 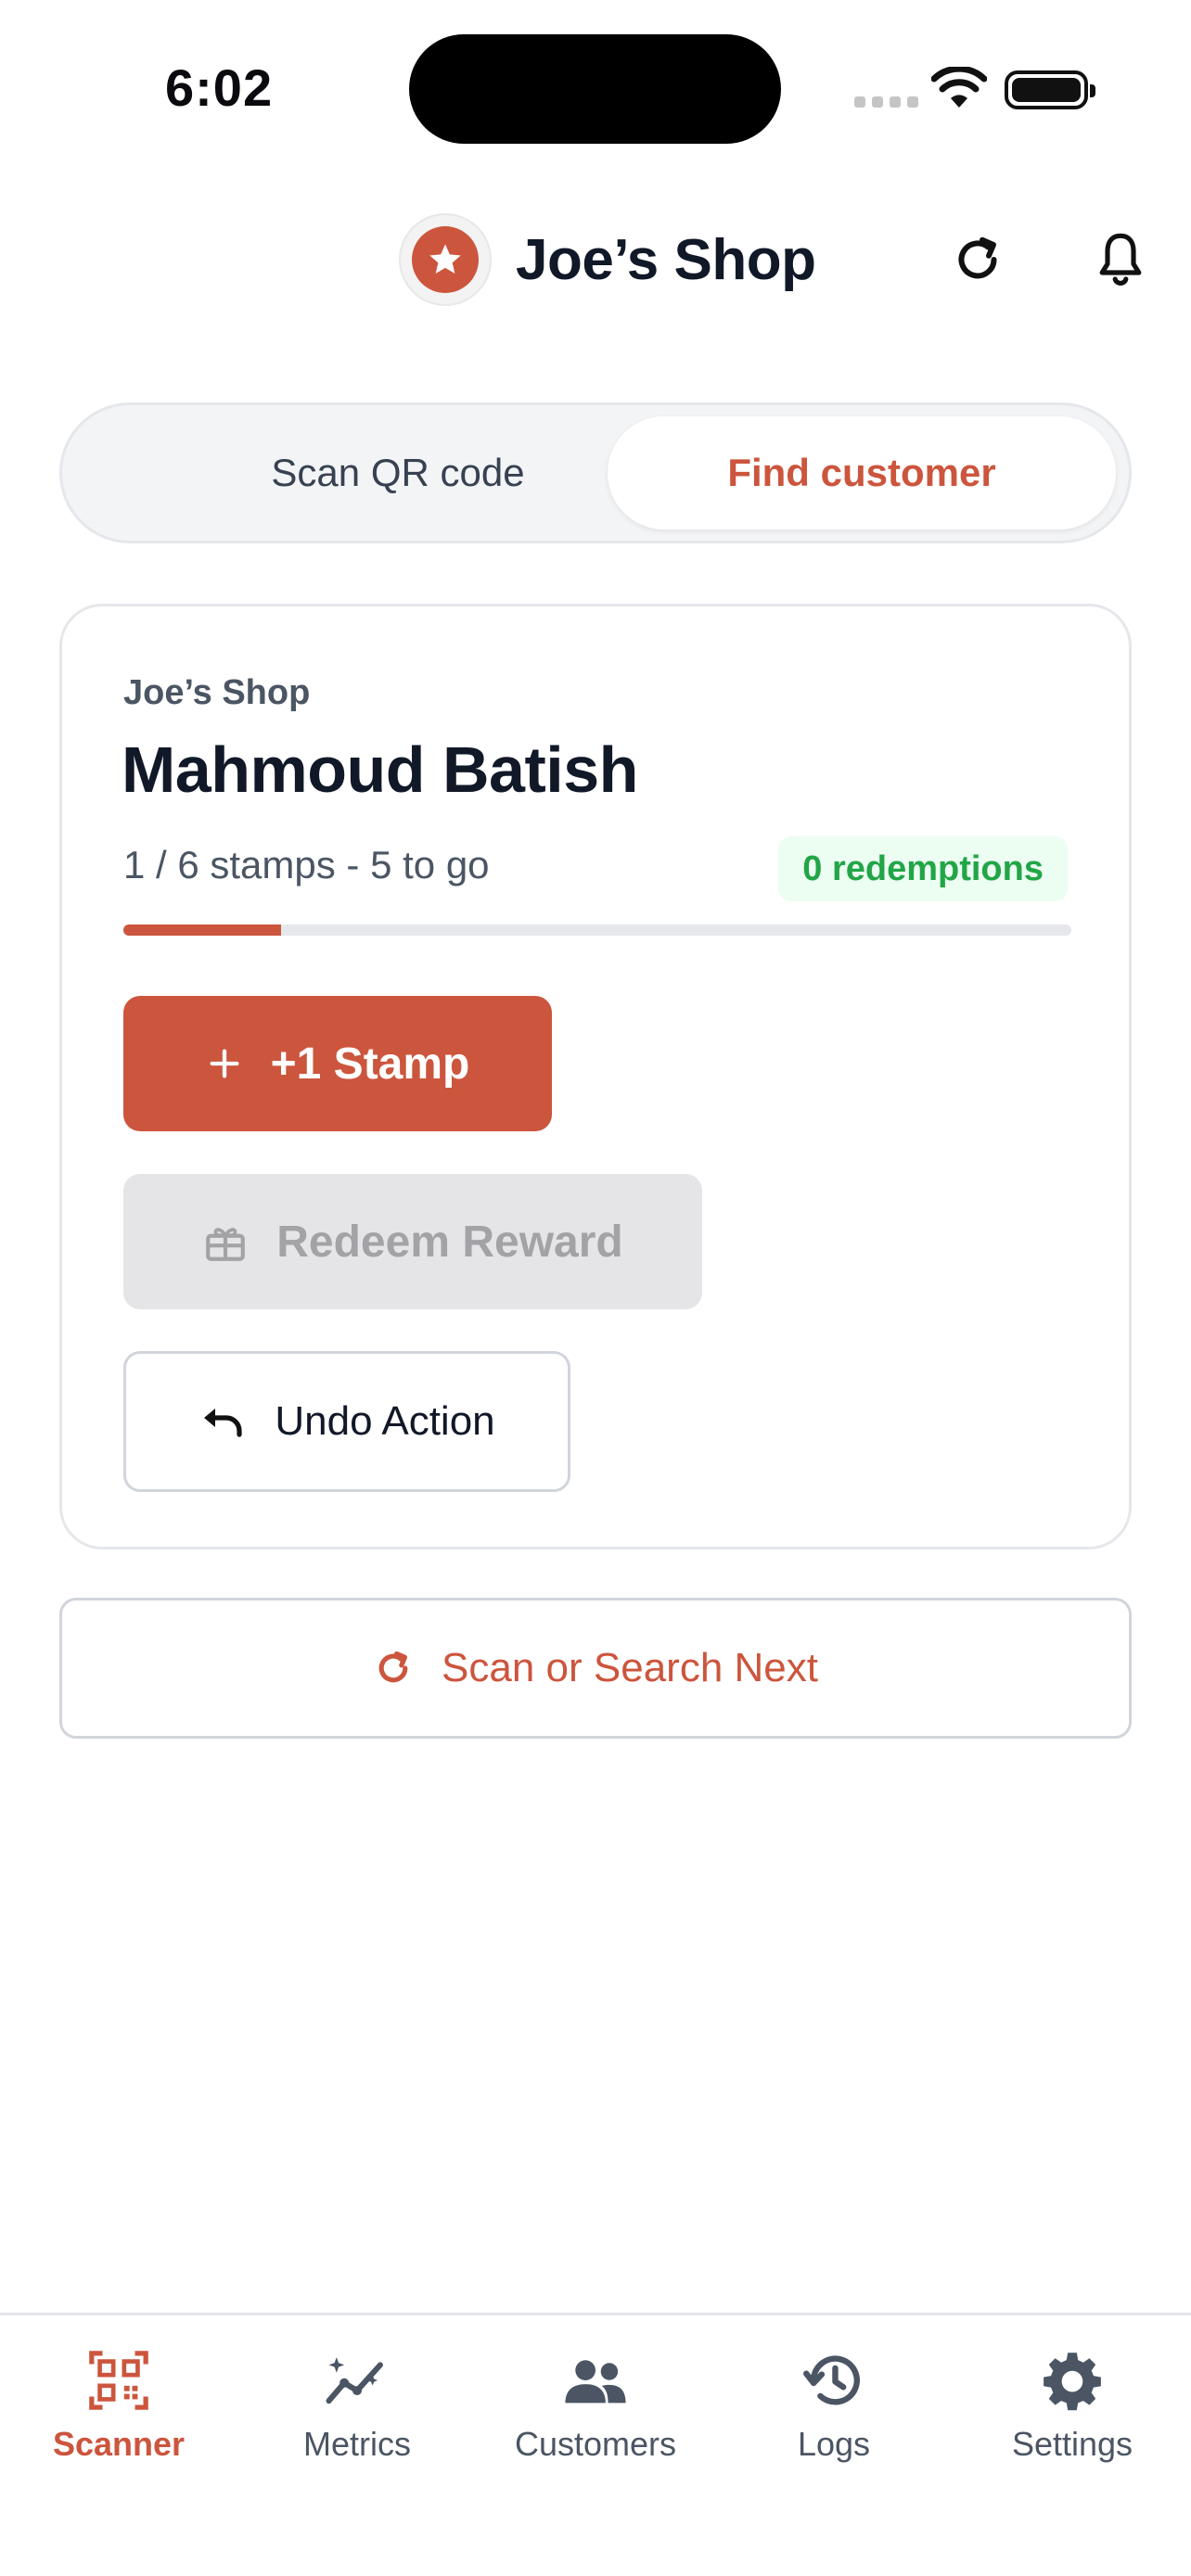 I want to click on qr-scanner-icon, so click(x=118, y=2380).